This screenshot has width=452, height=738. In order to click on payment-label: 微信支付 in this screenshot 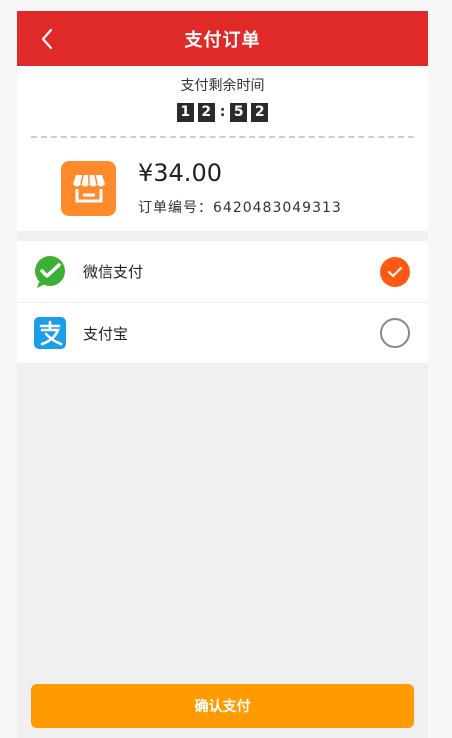, I will do `click(113, 272)`.